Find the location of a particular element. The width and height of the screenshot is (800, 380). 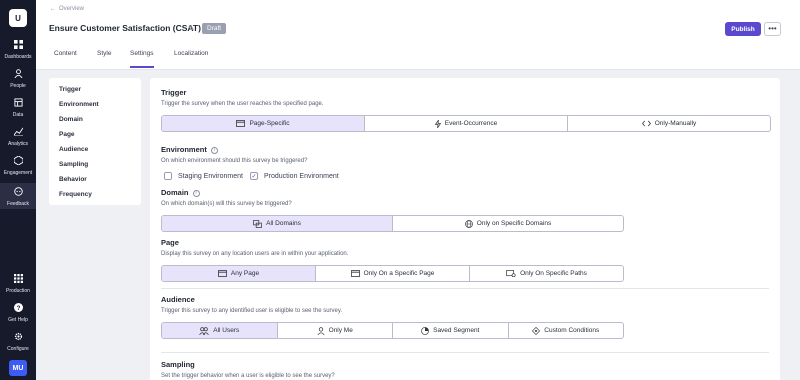

option-label: Event-Occurrence is located at coordinates (471, 123).